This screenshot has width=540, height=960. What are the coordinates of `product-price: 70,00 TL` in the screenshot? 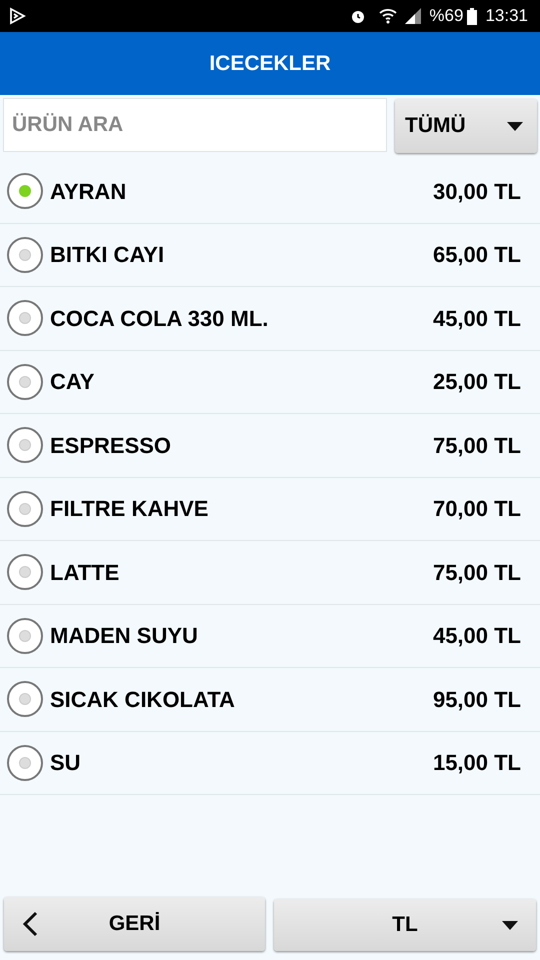 It's located at (476, 509).